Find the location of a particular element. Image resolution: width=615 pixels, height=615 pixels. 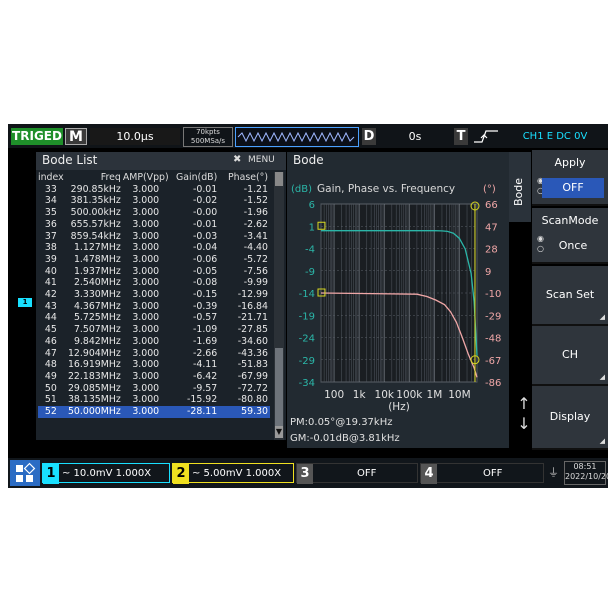

channel-4-status: 4 OFF is located at coordinates (482, 473).